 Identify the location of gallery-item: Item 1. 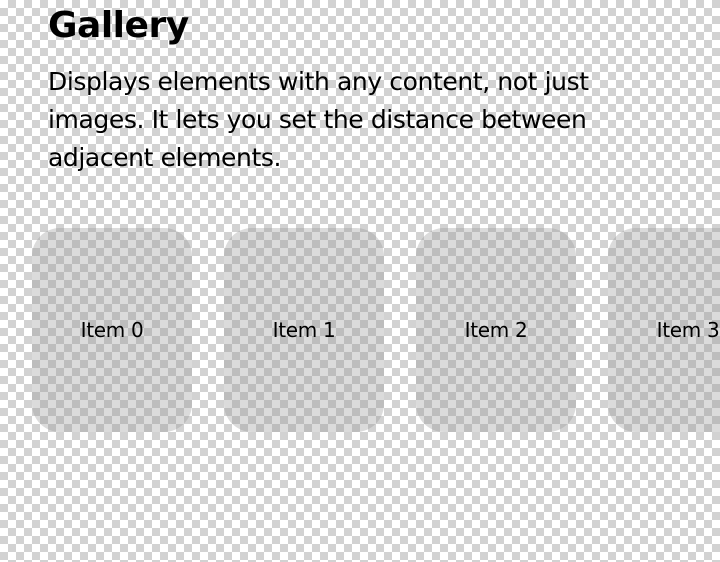
(304, 330).